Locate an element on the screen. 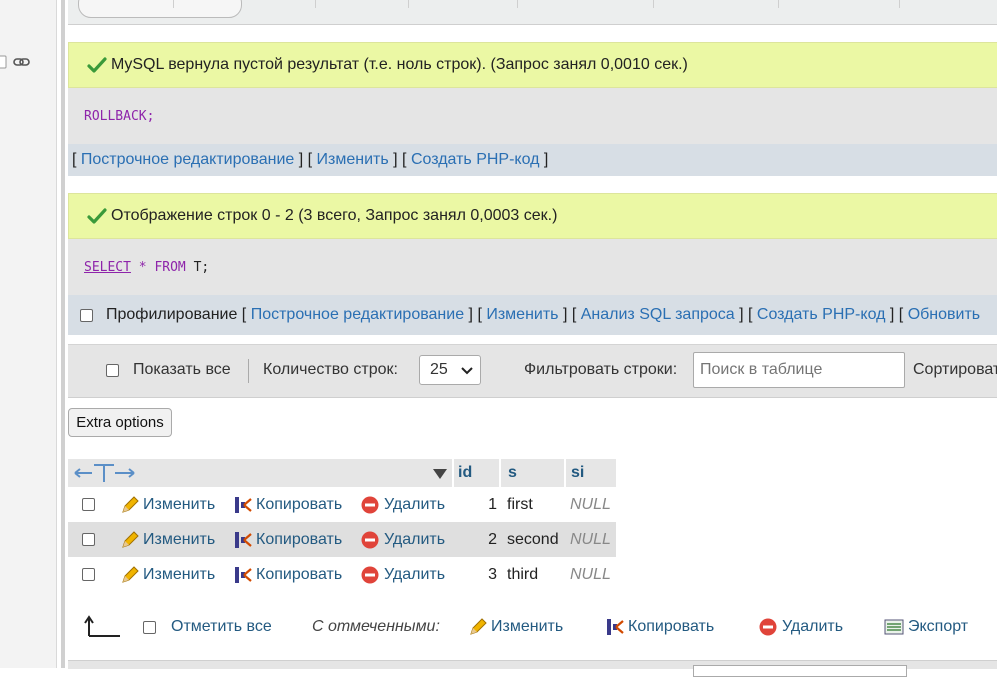  chevron-down-icon is located at coordinates (467, 372).